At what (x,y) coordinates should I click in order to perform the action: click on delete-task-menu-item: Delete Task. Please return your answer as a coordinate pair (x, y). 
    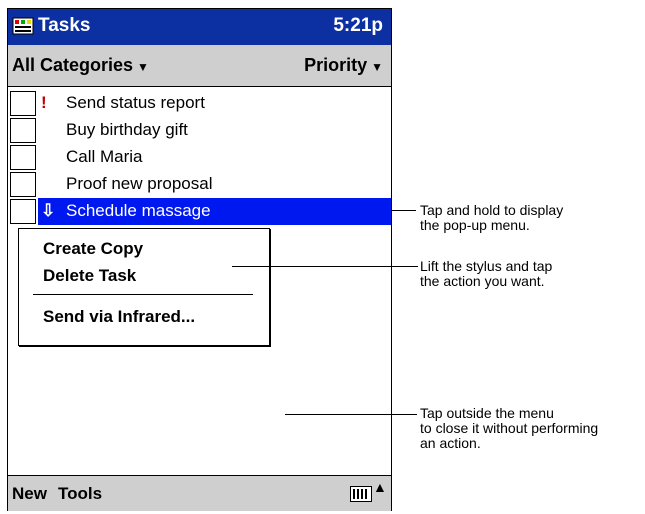
    Looking at the image, I should click on (89, 276).